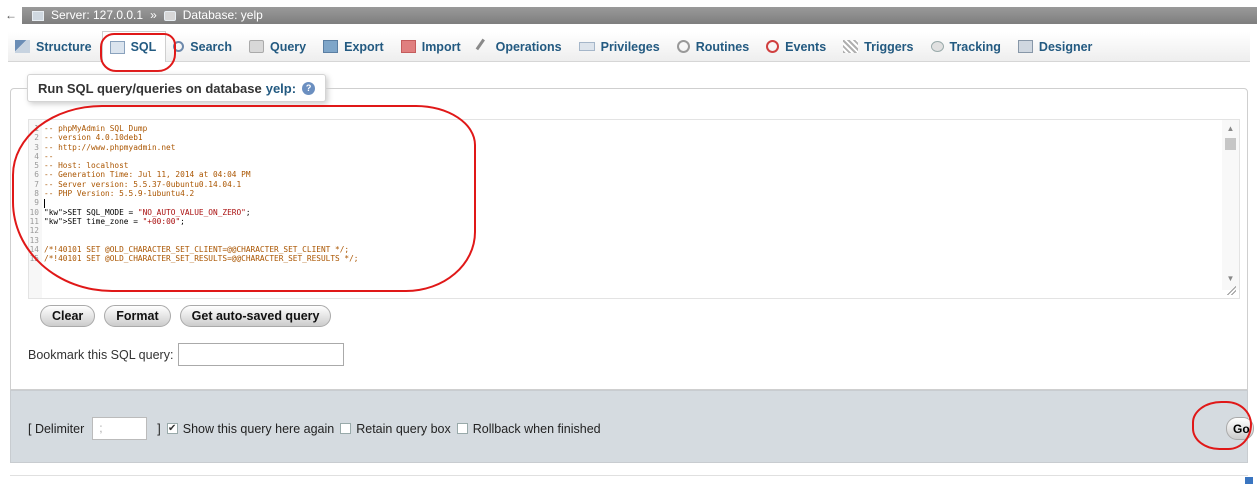  Describe the element at coordinates (624, 147) in the screenshot. I see `code-line: 3 -- http://www.phpmyadmin.net` at that location.